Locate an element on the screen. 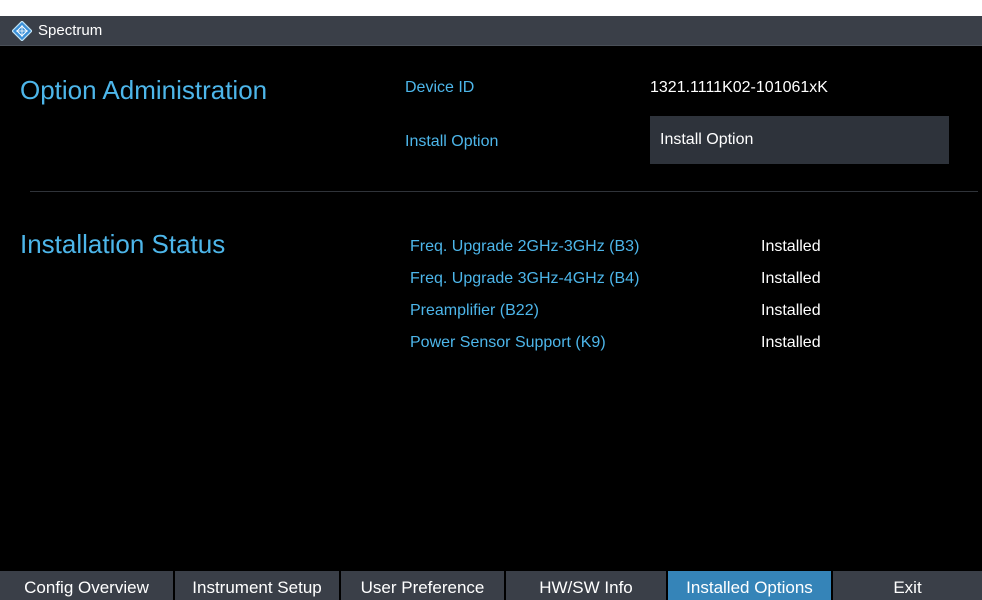 The height and width of the screenshot is (600, 982). softkey-installed-options: Installed Options is located at coordinates (750, 585).